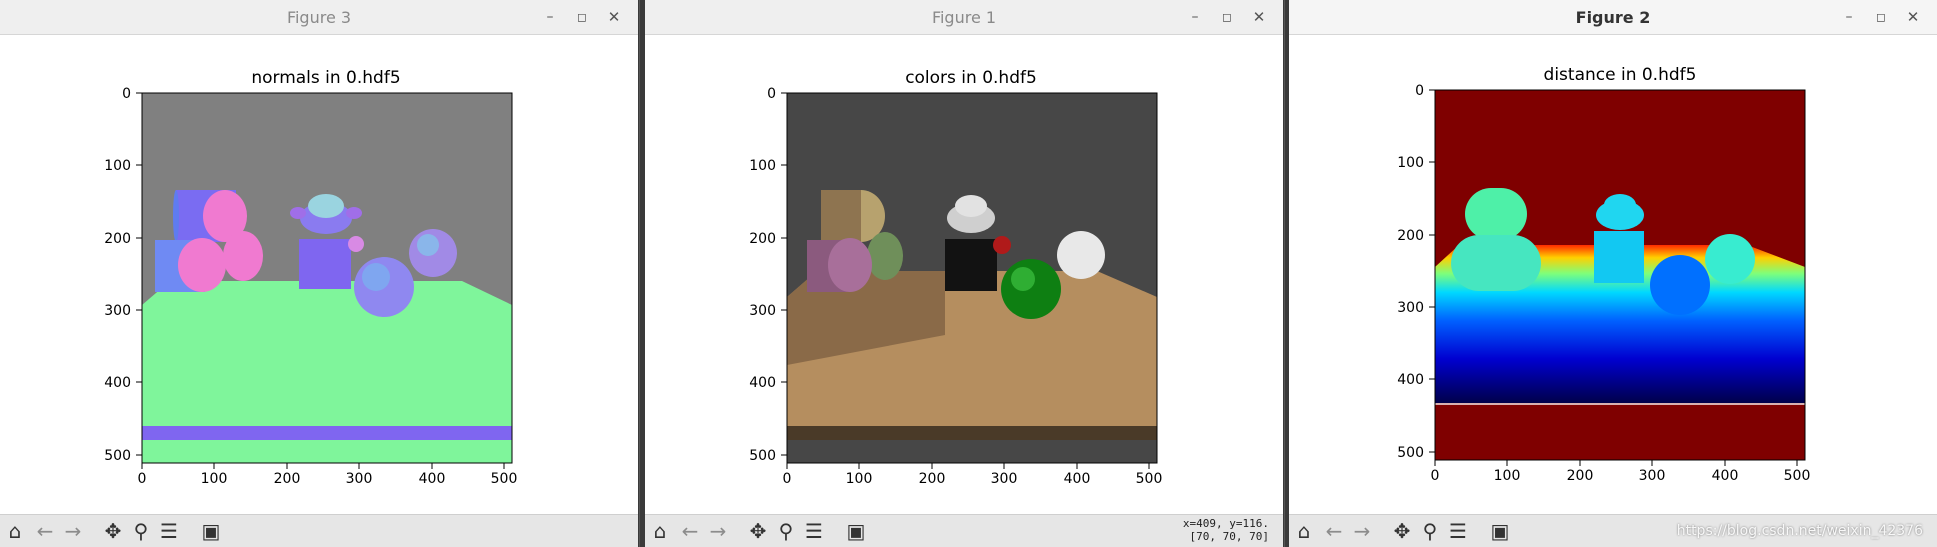  Describe the element at coordinates (1225, 523) in the screenshot. I see `coordinate-line: x=409, y=116.` at that location.